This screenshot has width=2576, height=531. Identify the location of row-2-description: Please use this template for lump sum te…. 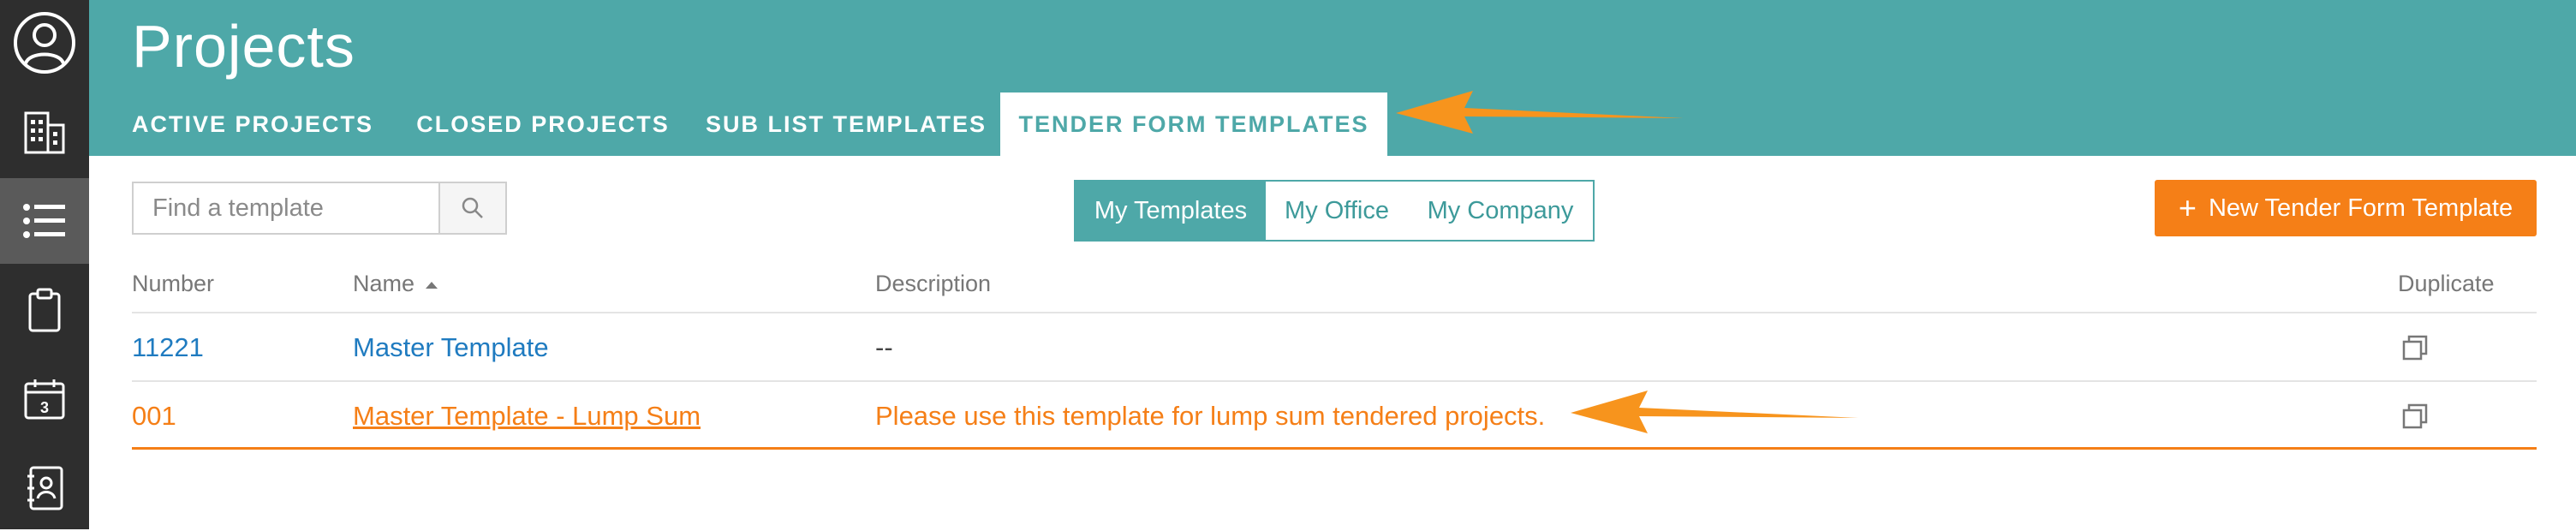
(1211, 416).